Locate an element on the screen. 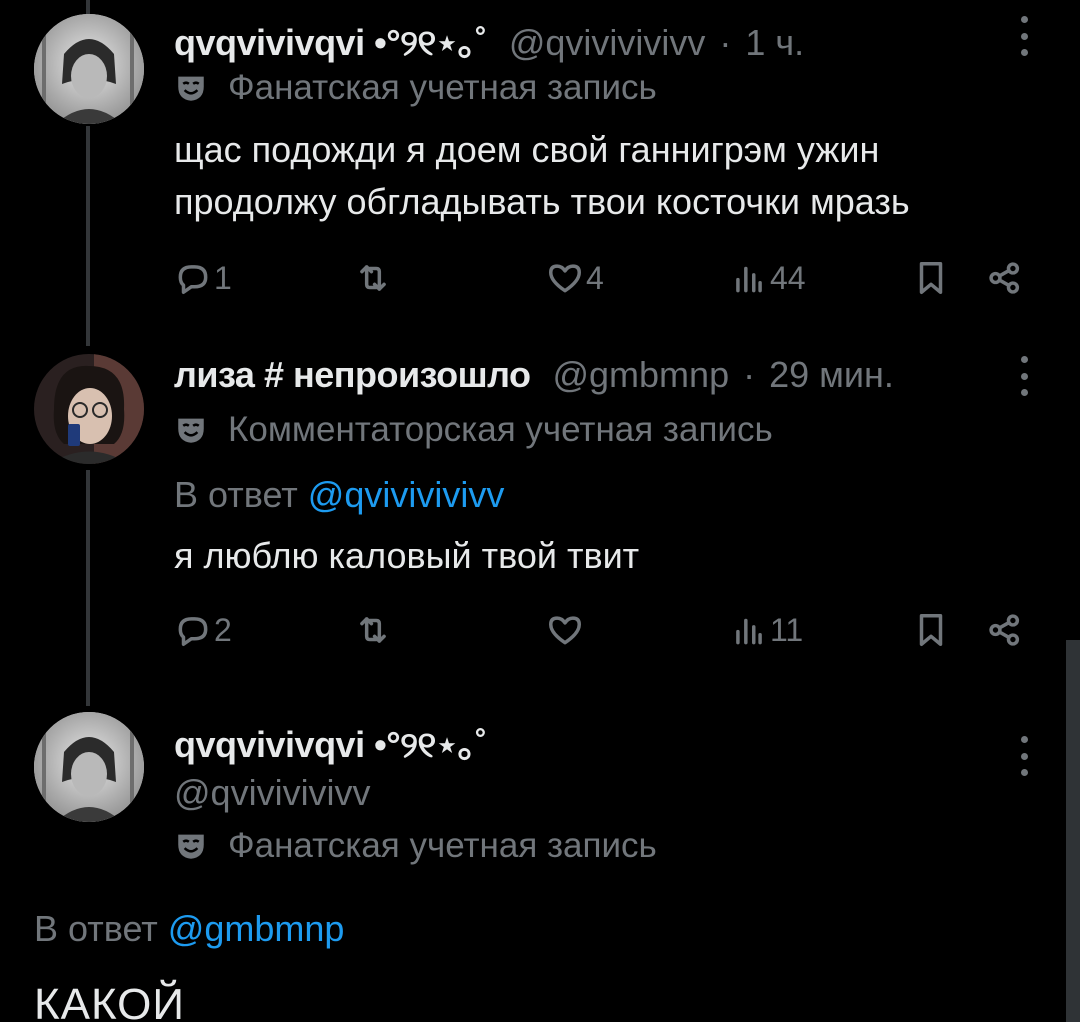 The height and width of the screenshot is (1022, 1080). tweet-text-line: щас подожди я доем свой ганнигрэм ужин is located at coordinates (527, 149).